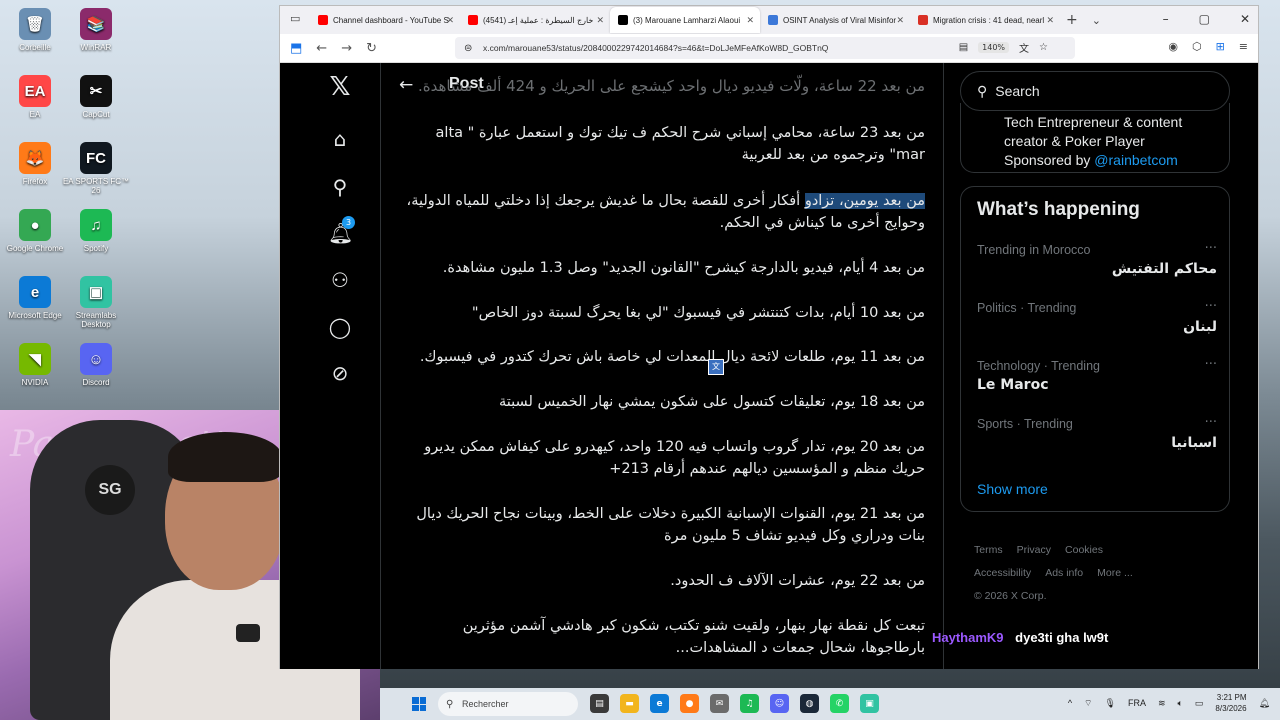 This screenshot has width=1280, height=720. Describe the element at coordinates (1095, 91) in the screenshot. I see `search-input: ⚲ Search` at that location.